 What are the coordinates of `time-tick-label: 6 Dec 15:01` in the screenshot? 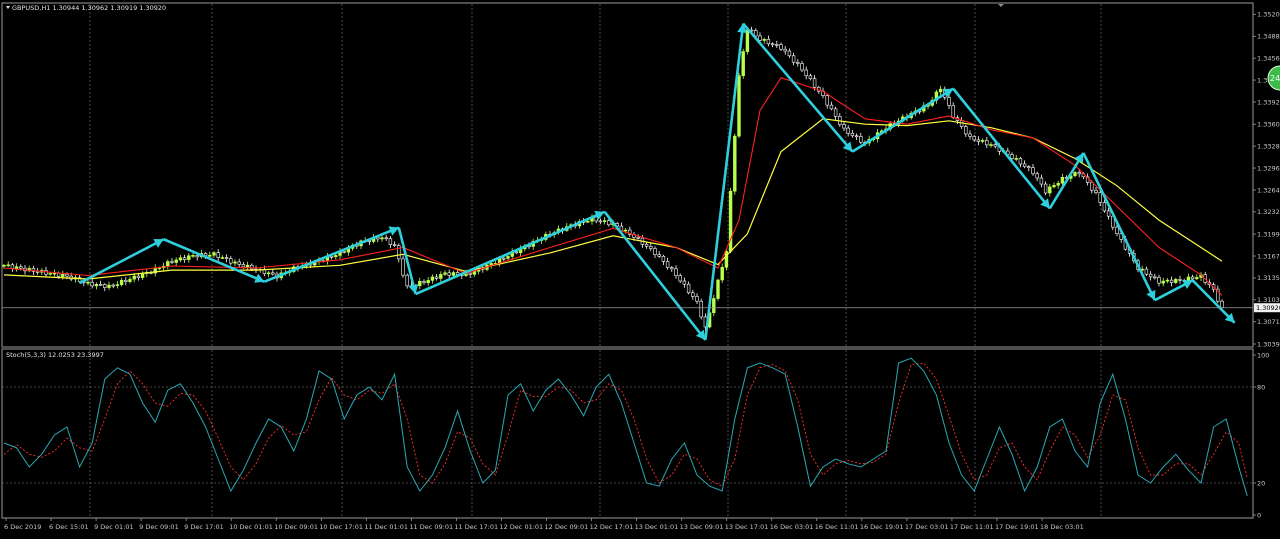 It's located at (69, 527).